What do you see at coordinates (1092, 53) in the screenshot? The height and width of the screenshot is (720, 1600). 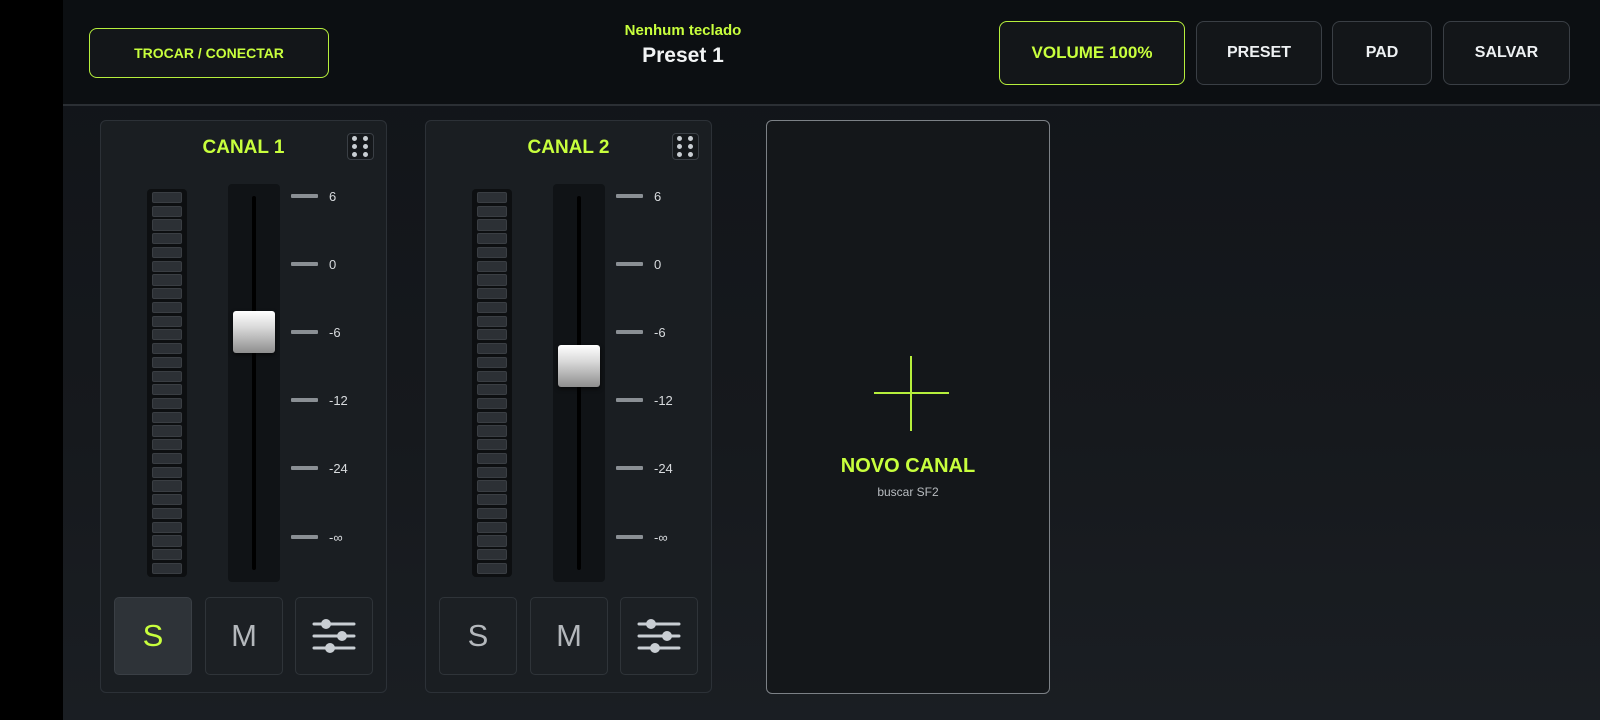 I see `volume-button: VOLUME 100%` at bounding box center [1092, 53].